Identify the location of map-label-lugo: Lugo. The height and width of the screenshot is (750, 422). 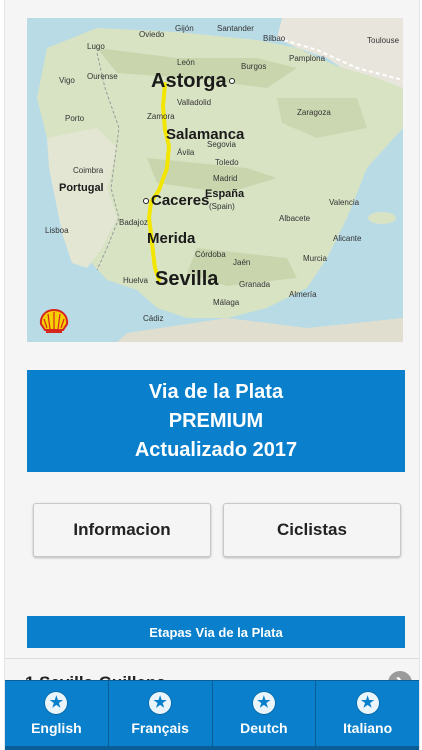
(96, 46).